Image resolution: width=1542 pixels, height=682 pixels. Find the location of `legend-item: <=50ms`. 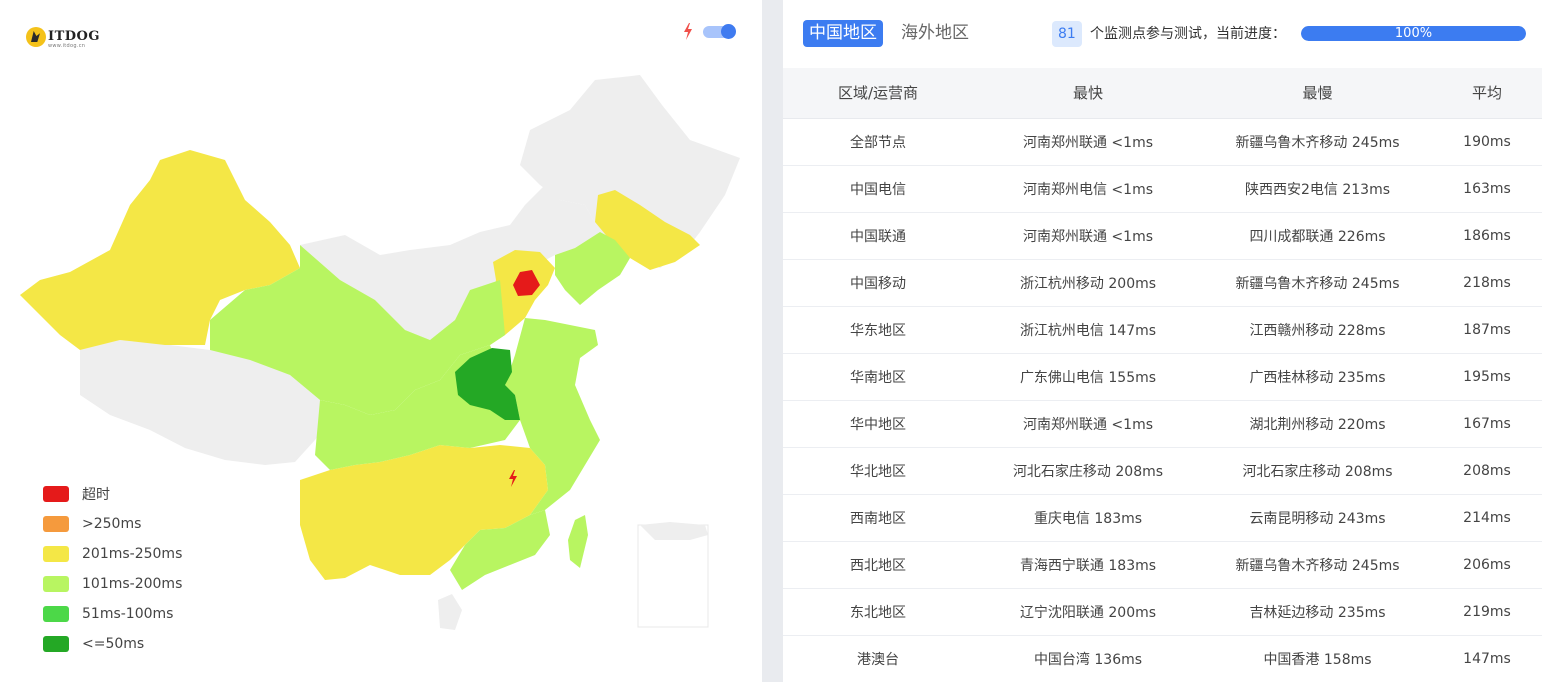

legend-item: <=50ms is located at coordinates (112, 644).